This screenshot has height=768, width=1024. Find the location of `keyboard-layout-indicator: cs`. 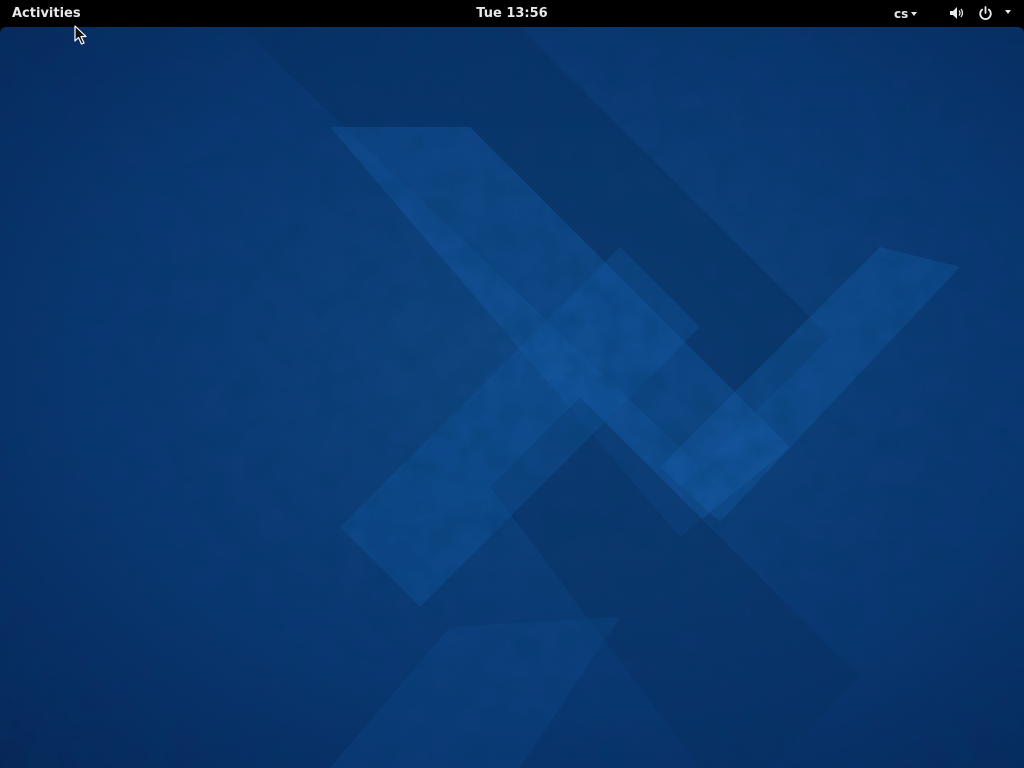

keyboard-layout-indicator: cs is located at coordinates (905, 13).